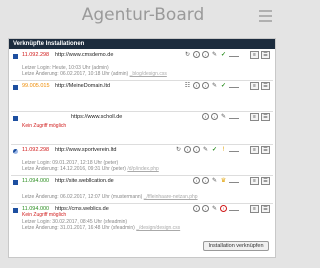 Image resolution: width=320 pixels, height=268 pixels. What do you see at coordinates (265, 16) in the screenshot?
I see `hamburger-menu-icon` at bounding box center [265, 16].